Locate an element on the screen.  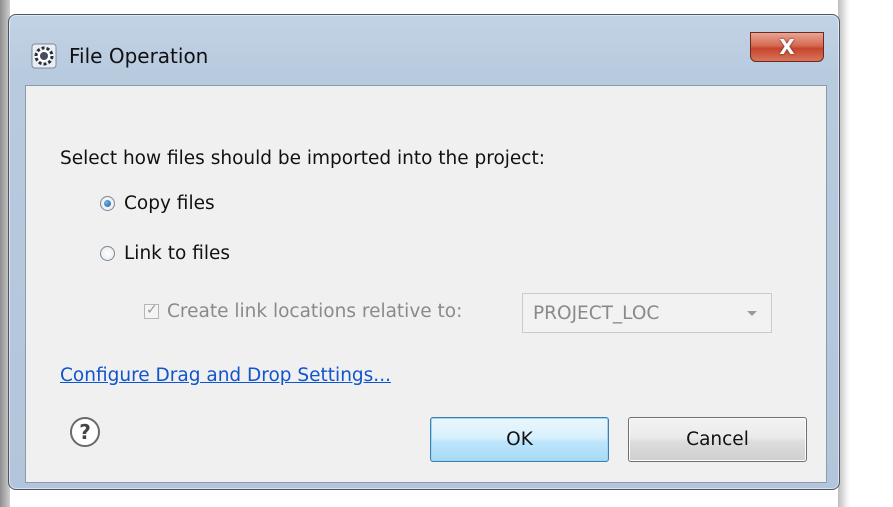
link-files-option: Link to files is located at coordinates (165, 253).